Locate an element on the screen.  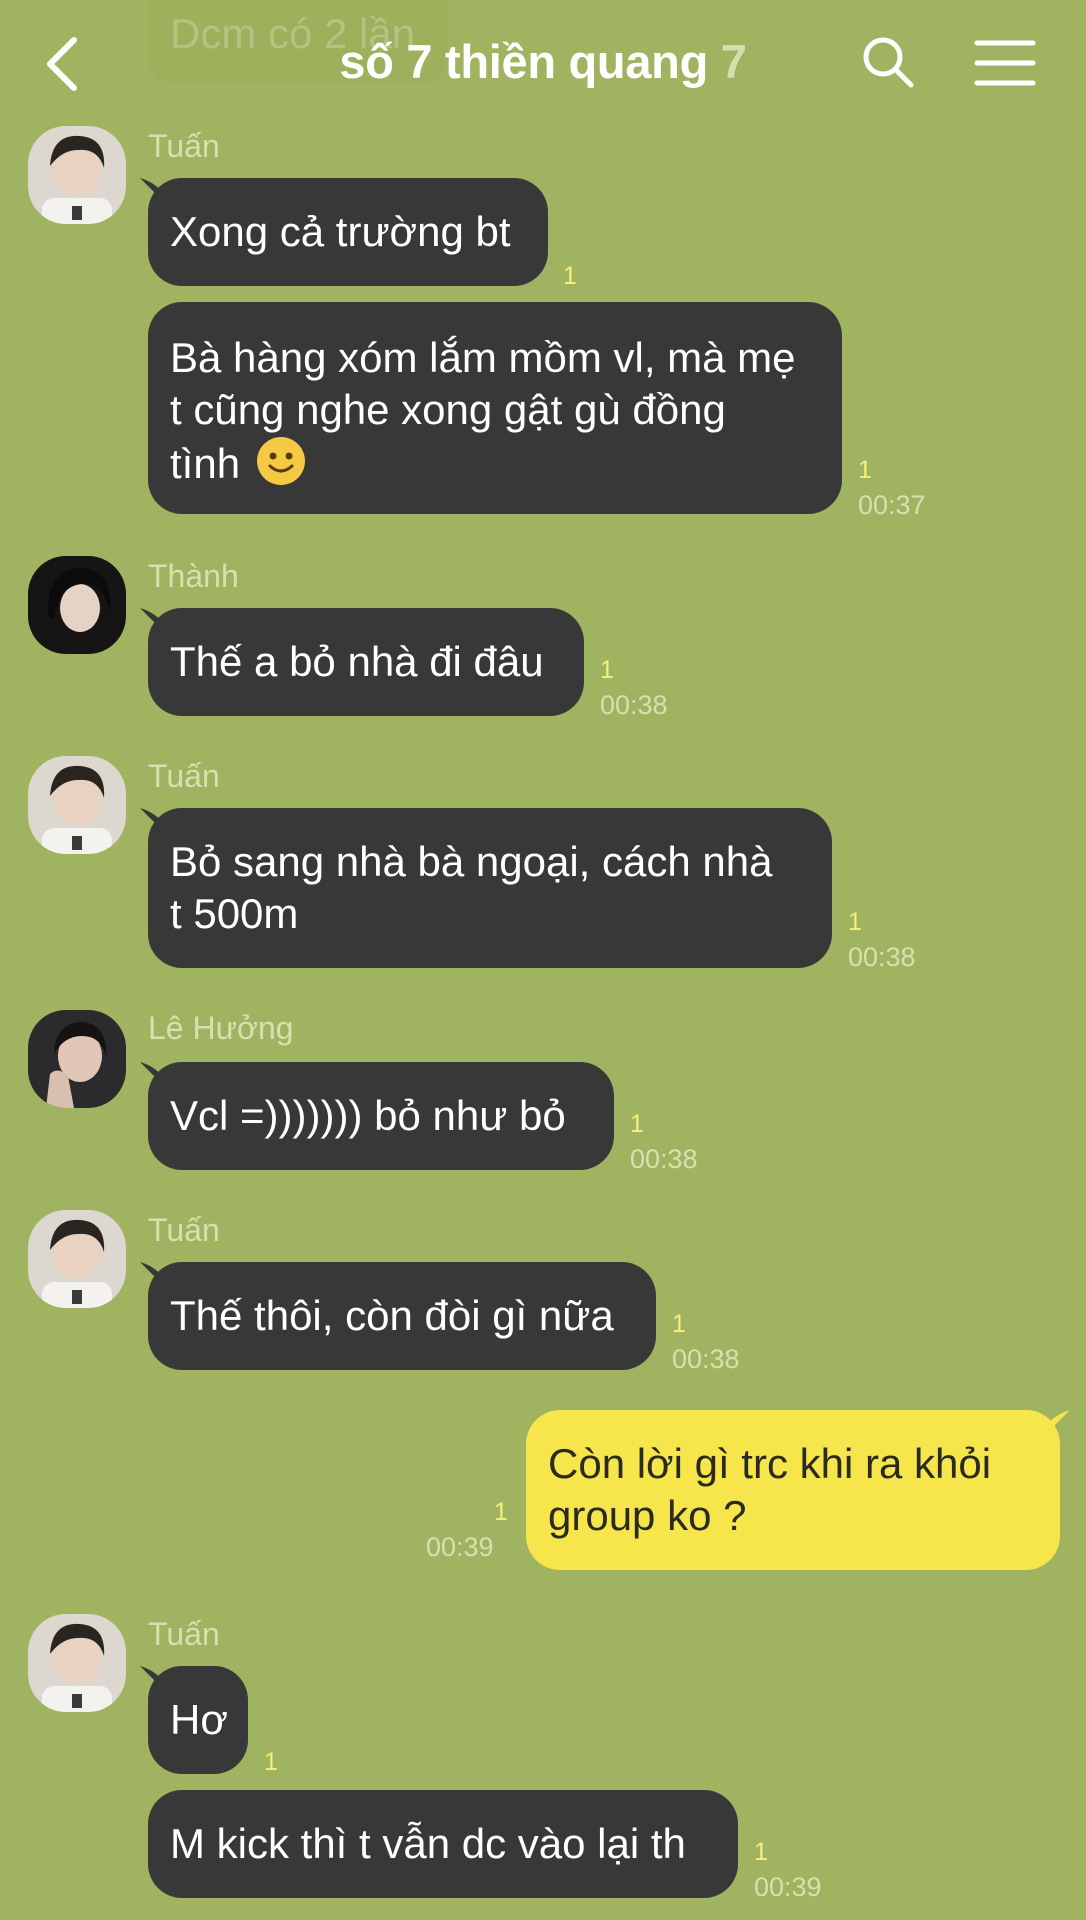
message-text-line: tình is located at coordinates (205, 463).